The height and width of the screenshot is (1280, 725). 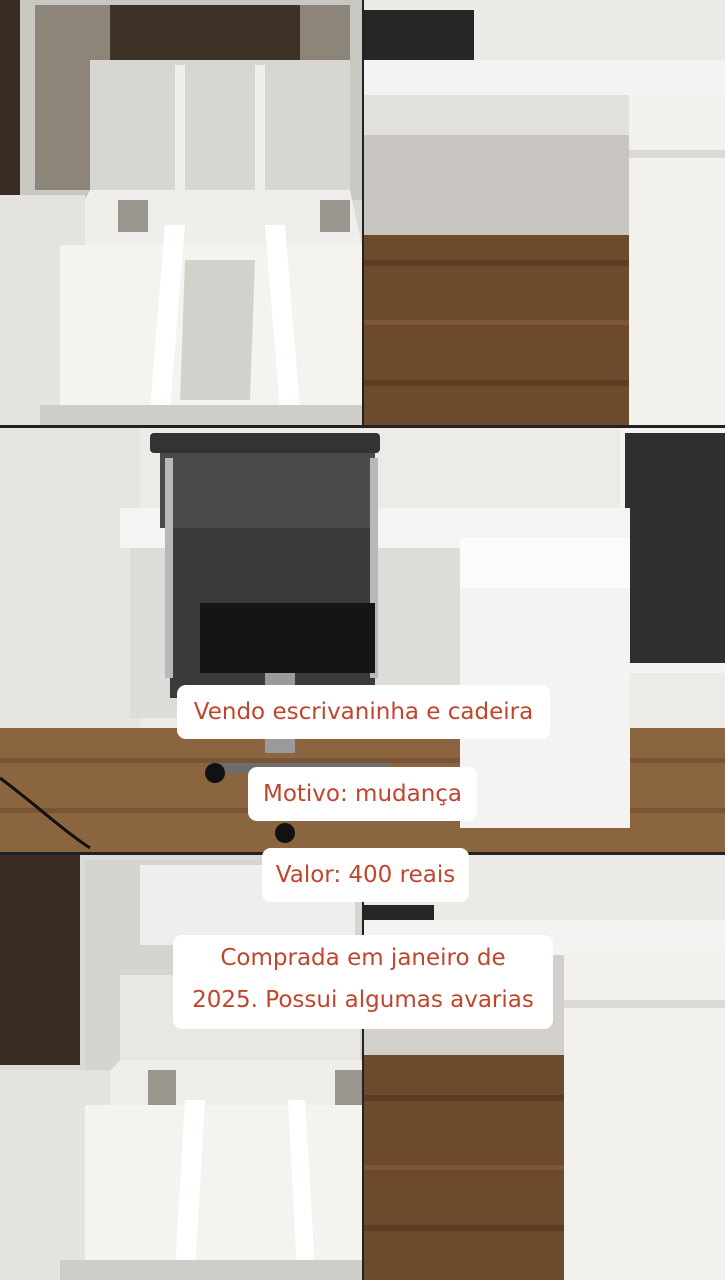 What do you see at coordinates (363, 712) in the screenshot?
I see `caption-sale-item: Vendo escrivaninha e cadeira` at bounding box center [363, 712].